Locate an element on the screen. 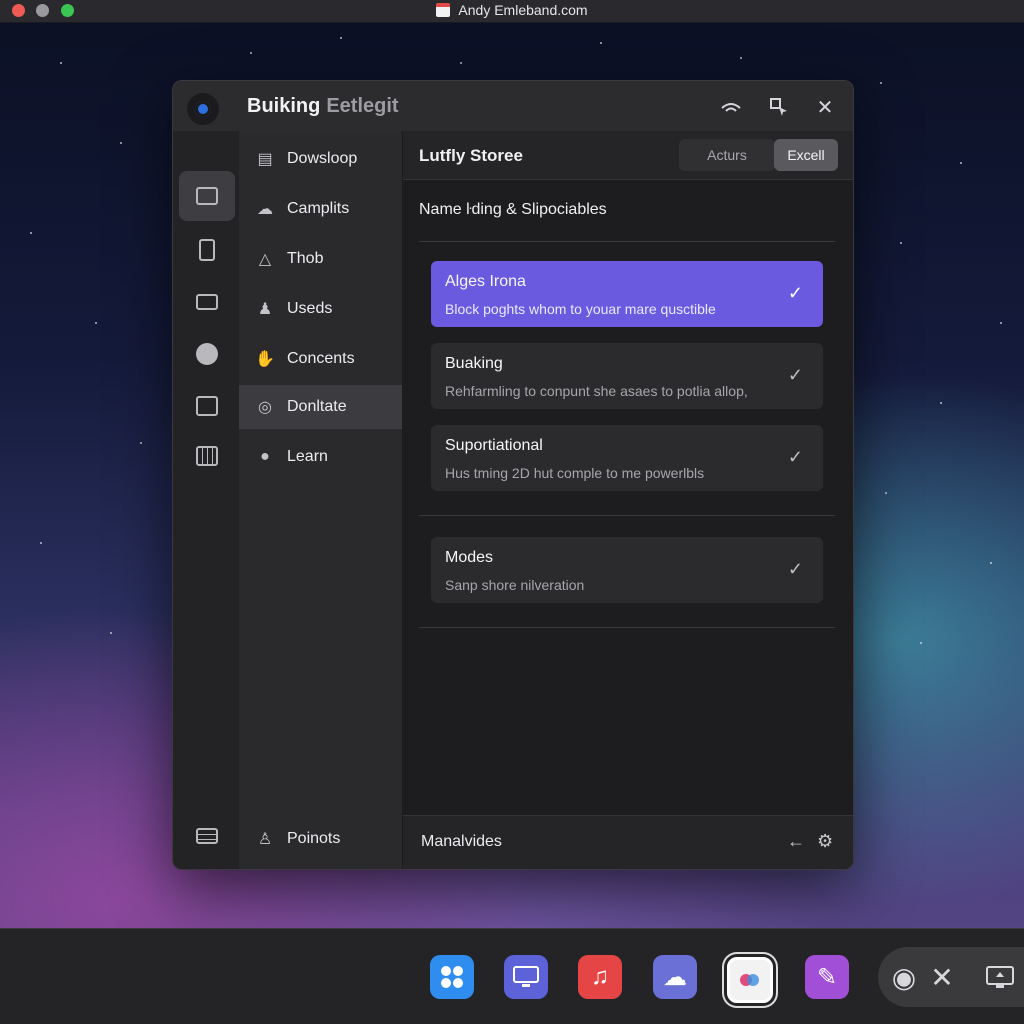  card-description: Hus tming 2D hut comple to me powerlbls is located at coordinates (575, 473).